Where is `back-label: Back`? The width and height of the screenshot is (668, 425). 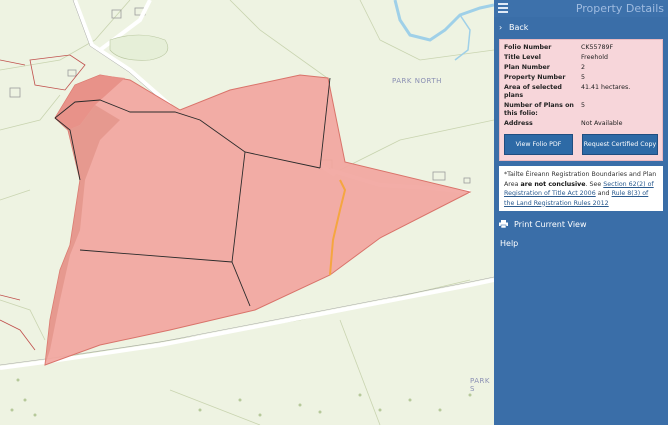
back-label: Back is located at coordinates (519, 27).